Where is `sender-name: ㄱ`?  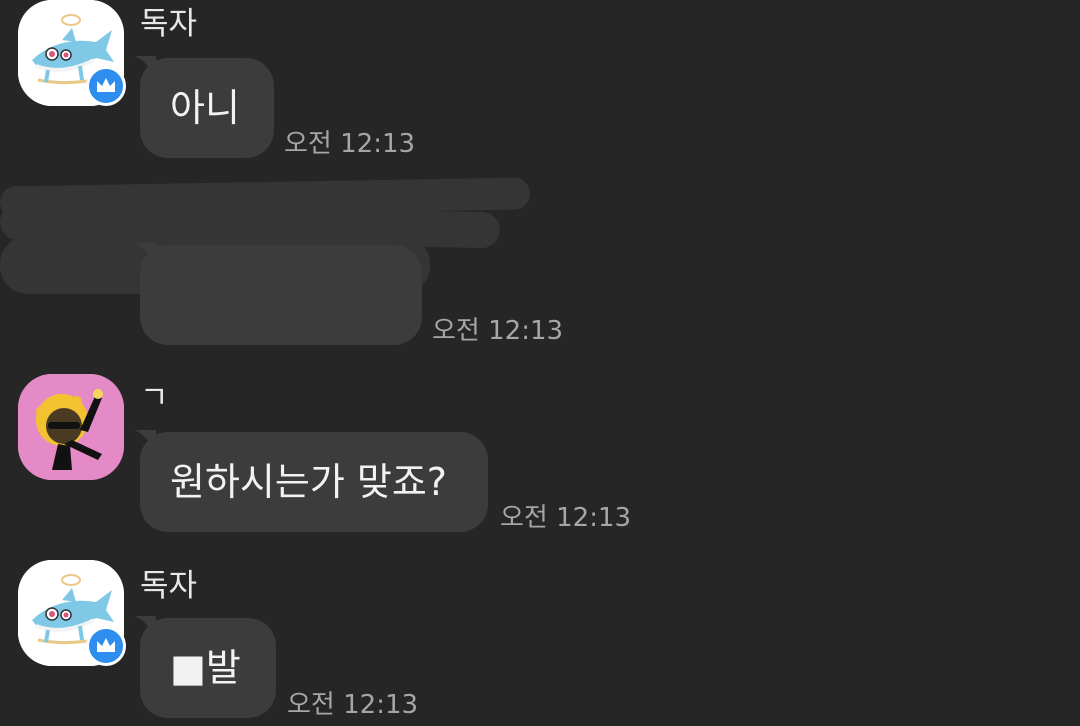 sender-name: ㄱ is located at coordinates (154, 398).